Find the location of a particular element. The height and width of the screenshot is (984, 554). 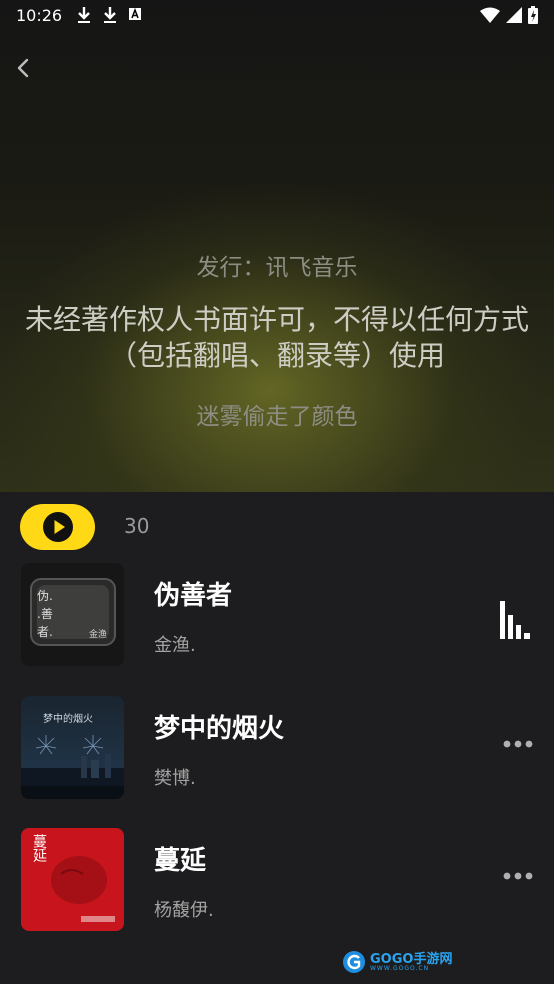

play-icon is located at coordinates (57, 527).